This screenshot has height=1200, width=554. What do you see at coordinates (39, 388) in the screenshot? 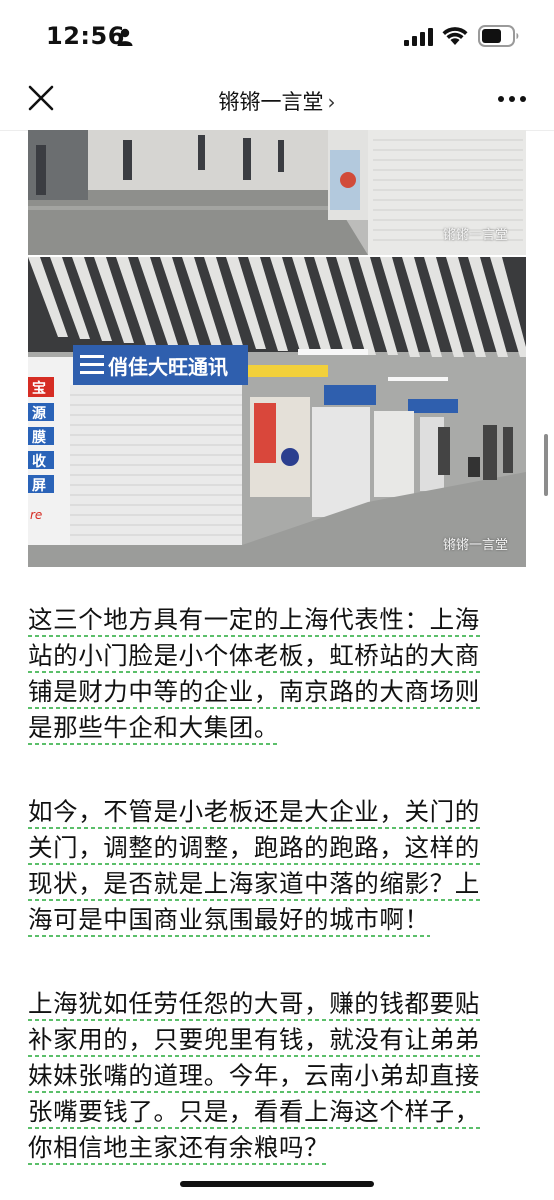
I see `left-sign-char-1: 宝` at bounding box center [39, 388].